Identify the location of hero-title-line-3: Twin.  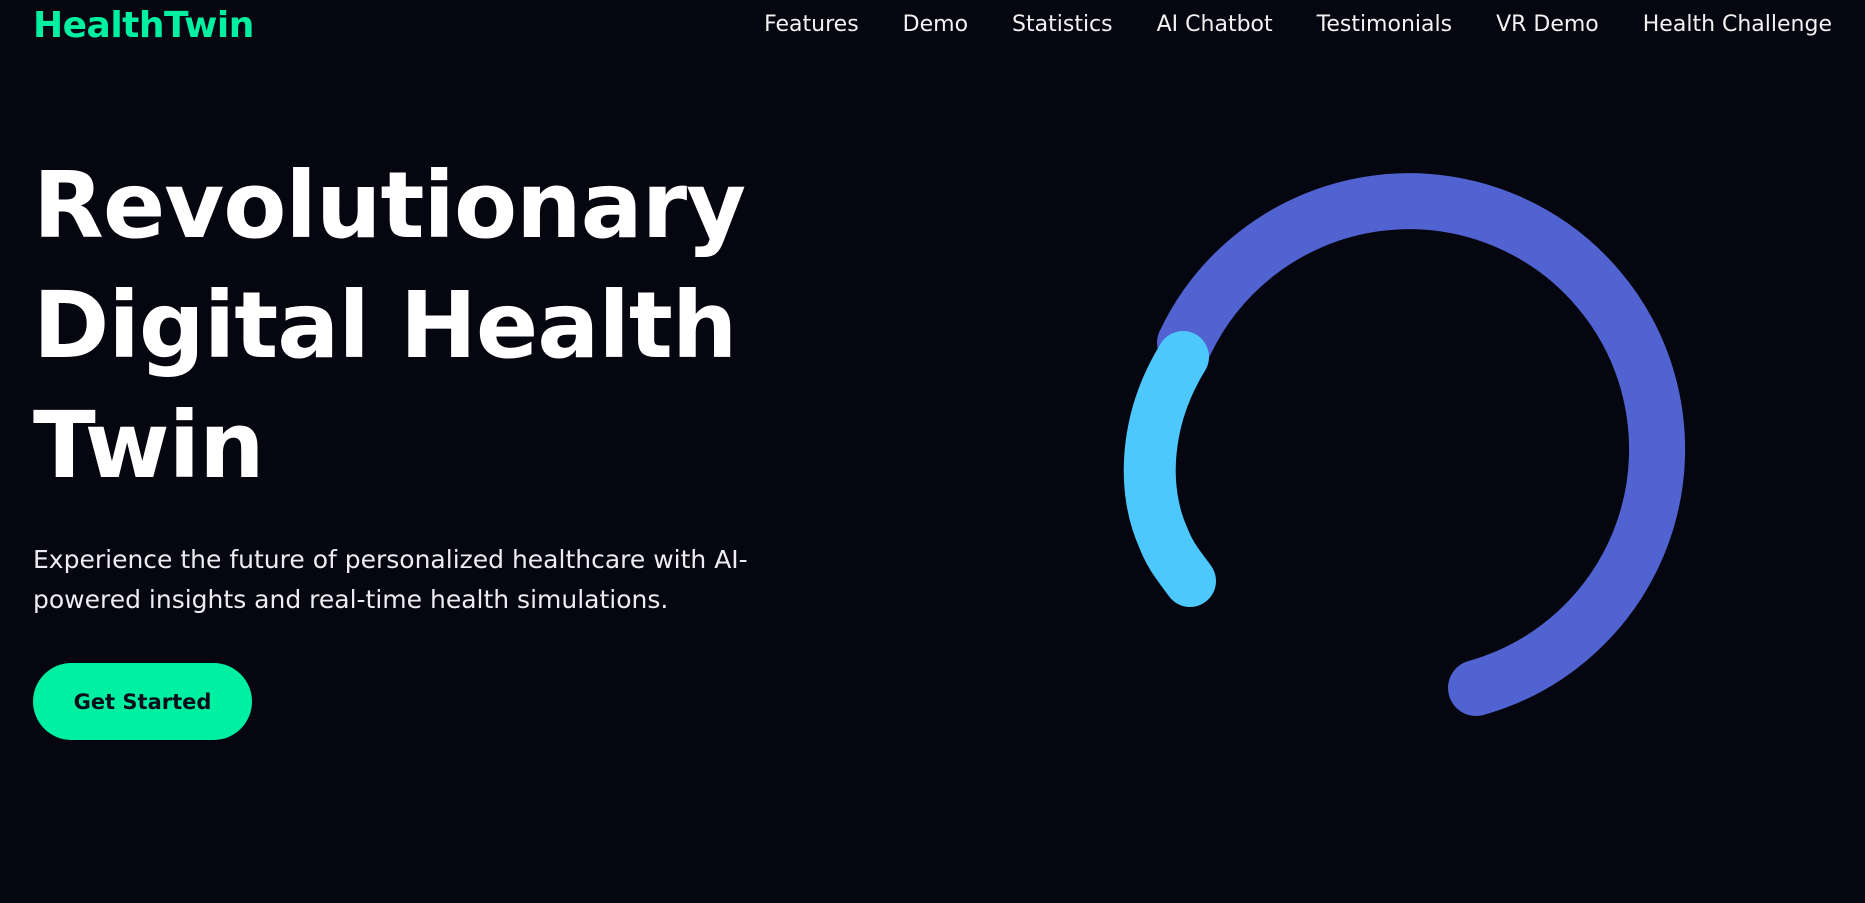
(149, 445).